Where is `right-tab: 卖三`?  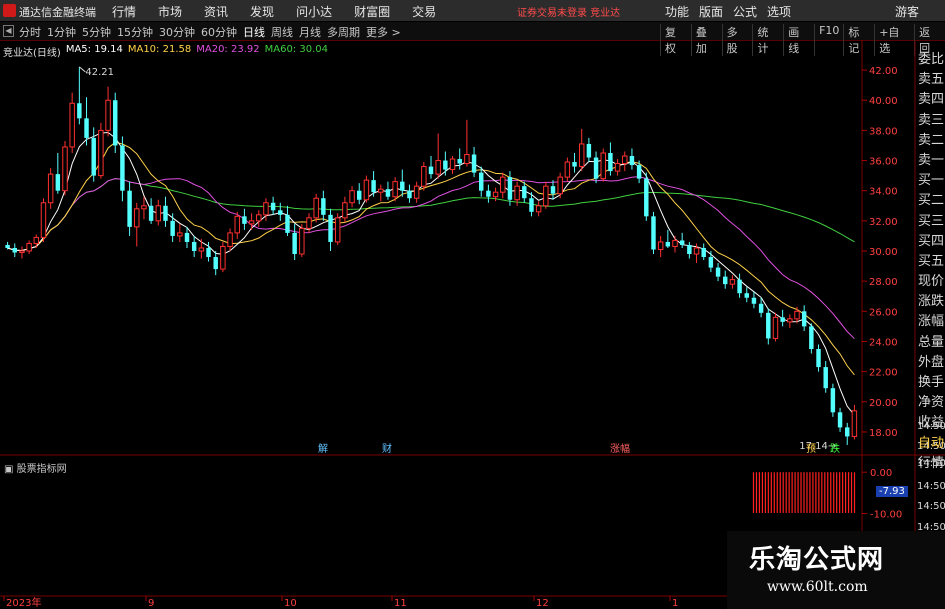 right-tab: 卖三 is located at coordinates (930, 119).